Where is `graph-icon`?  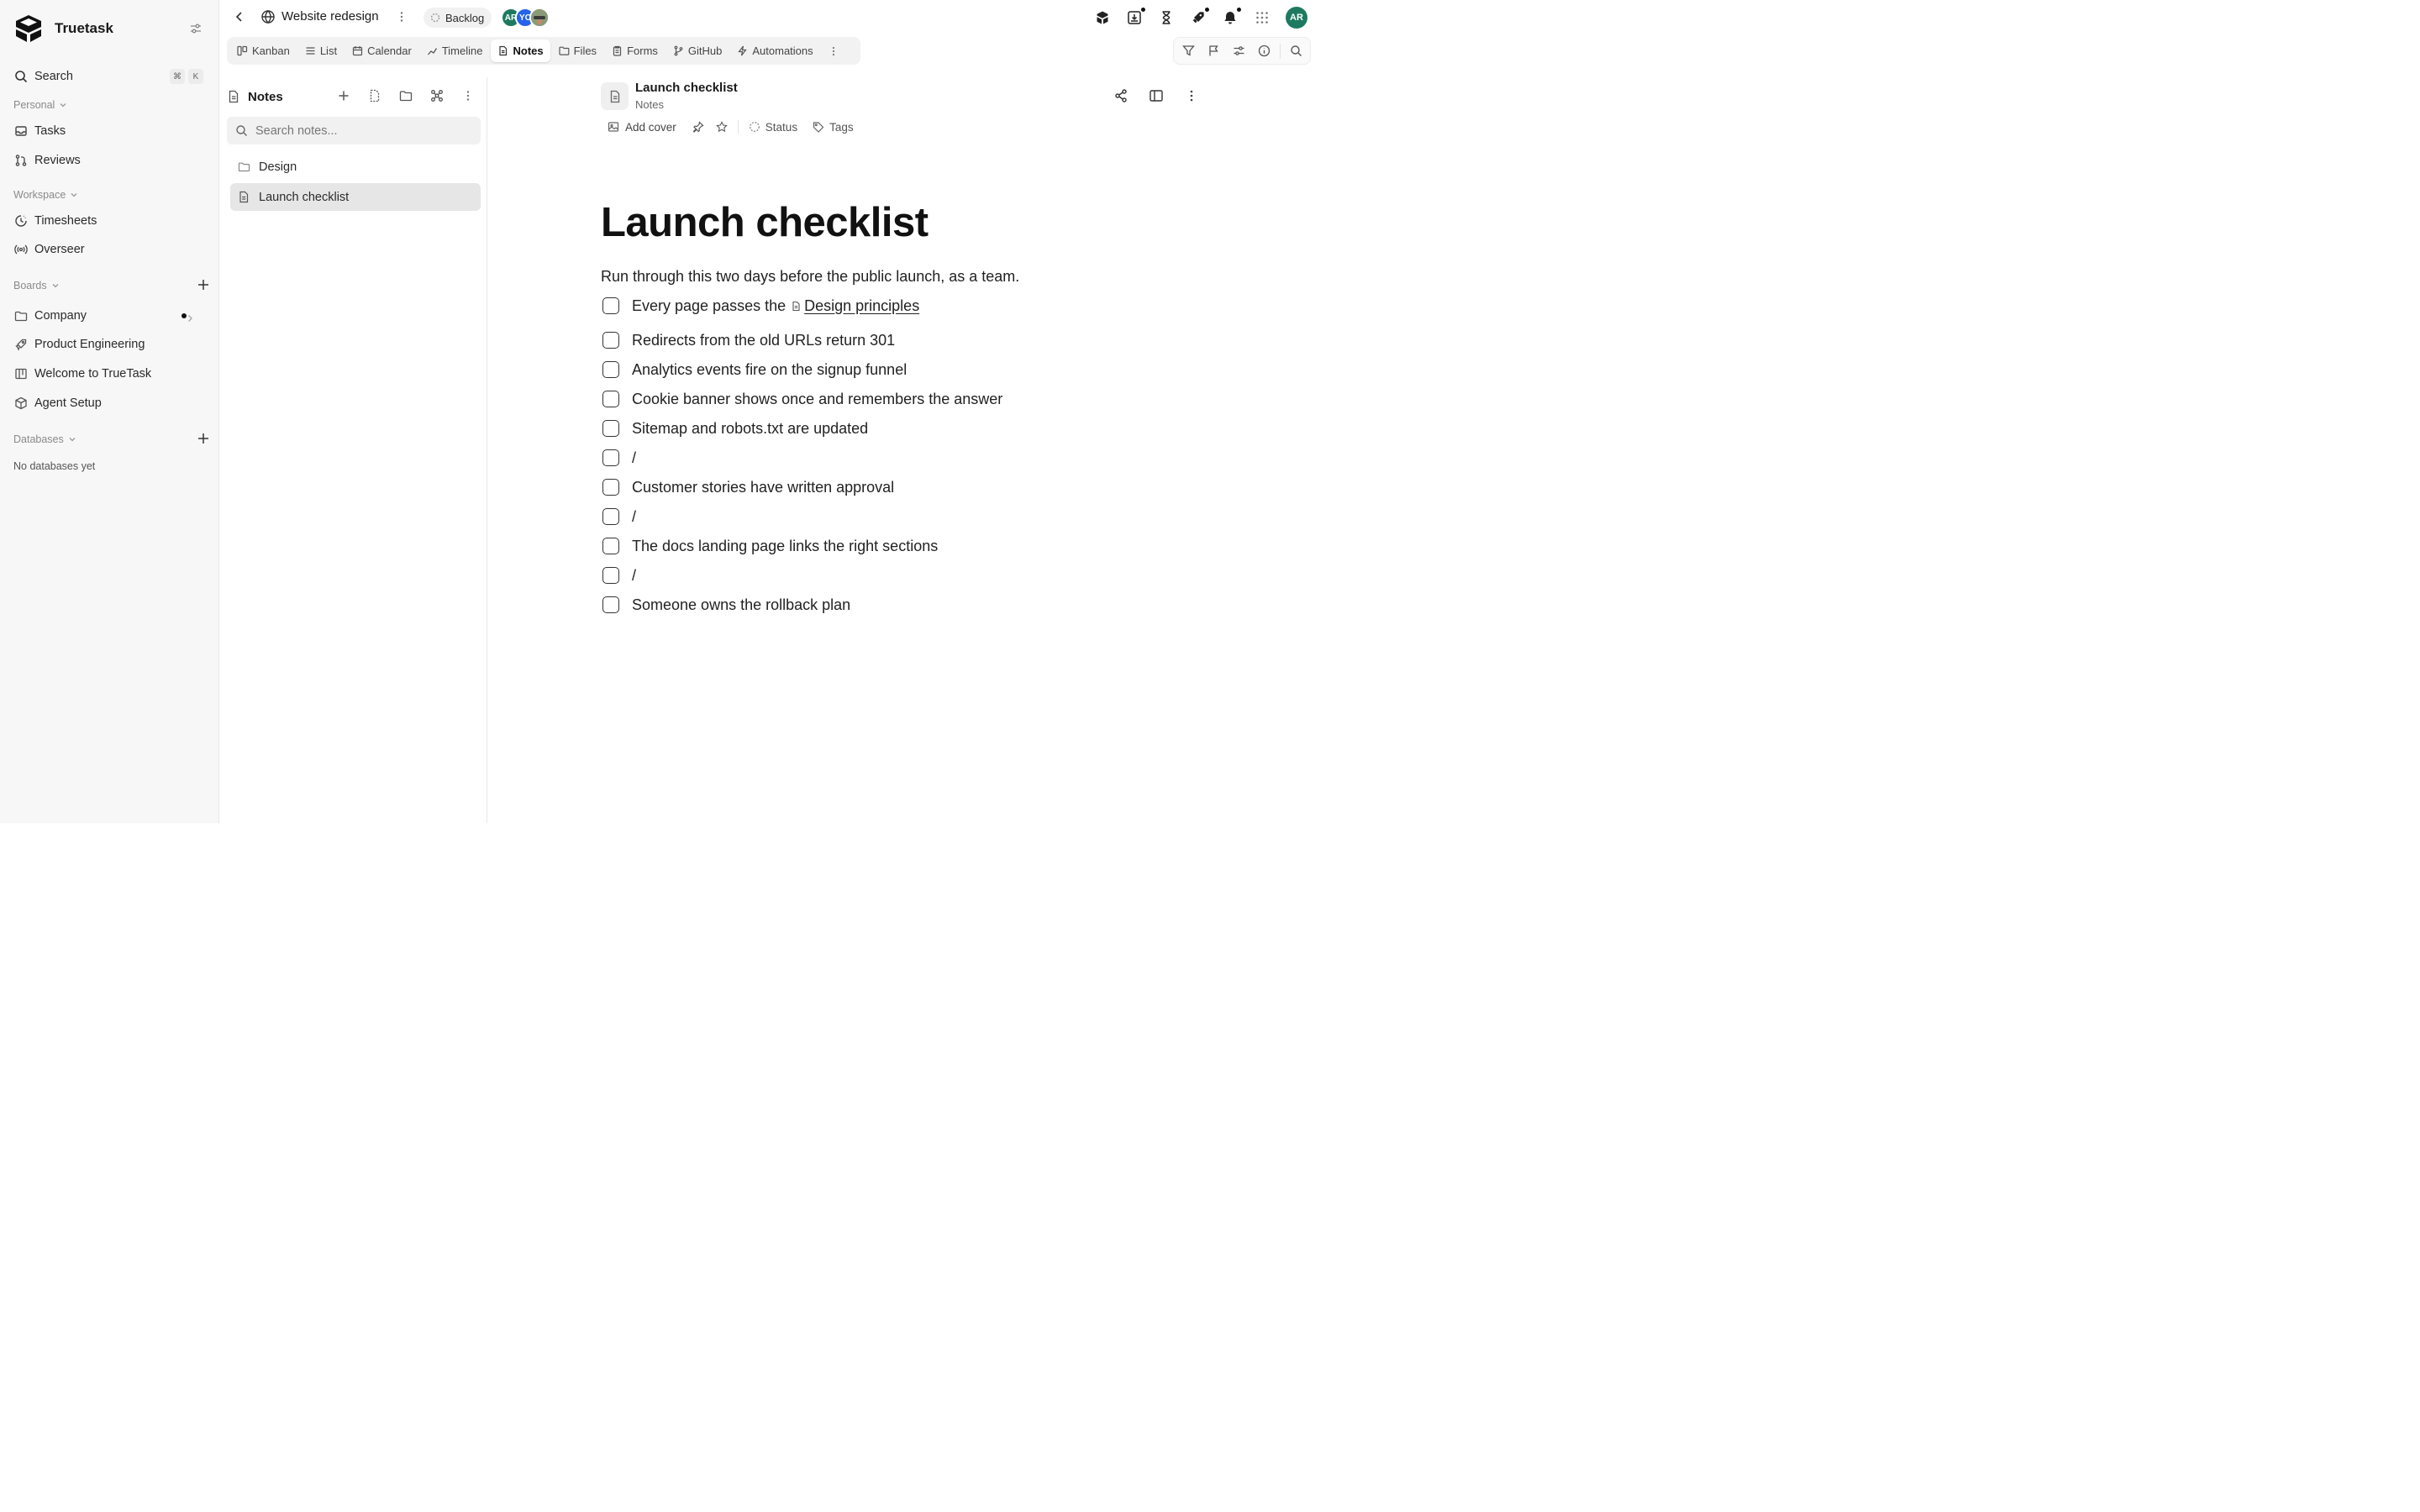 graph-icon is located at coordinates (437, 95).